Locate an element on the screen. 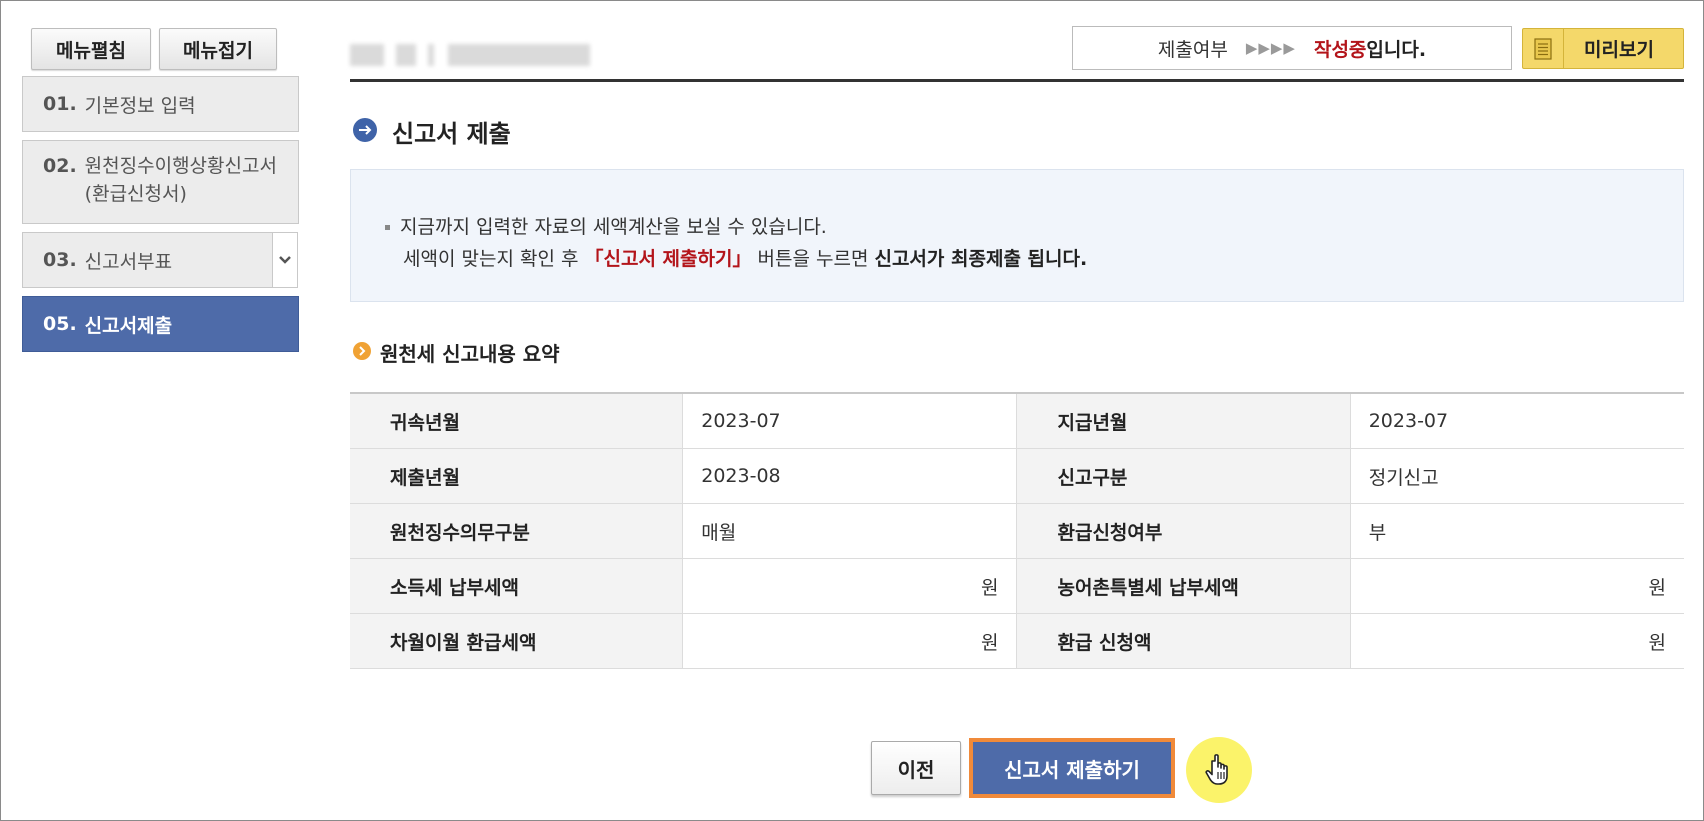 The image size is (1704, 821). sidebar-item-number: 01. is located at coordinates (60, 104).